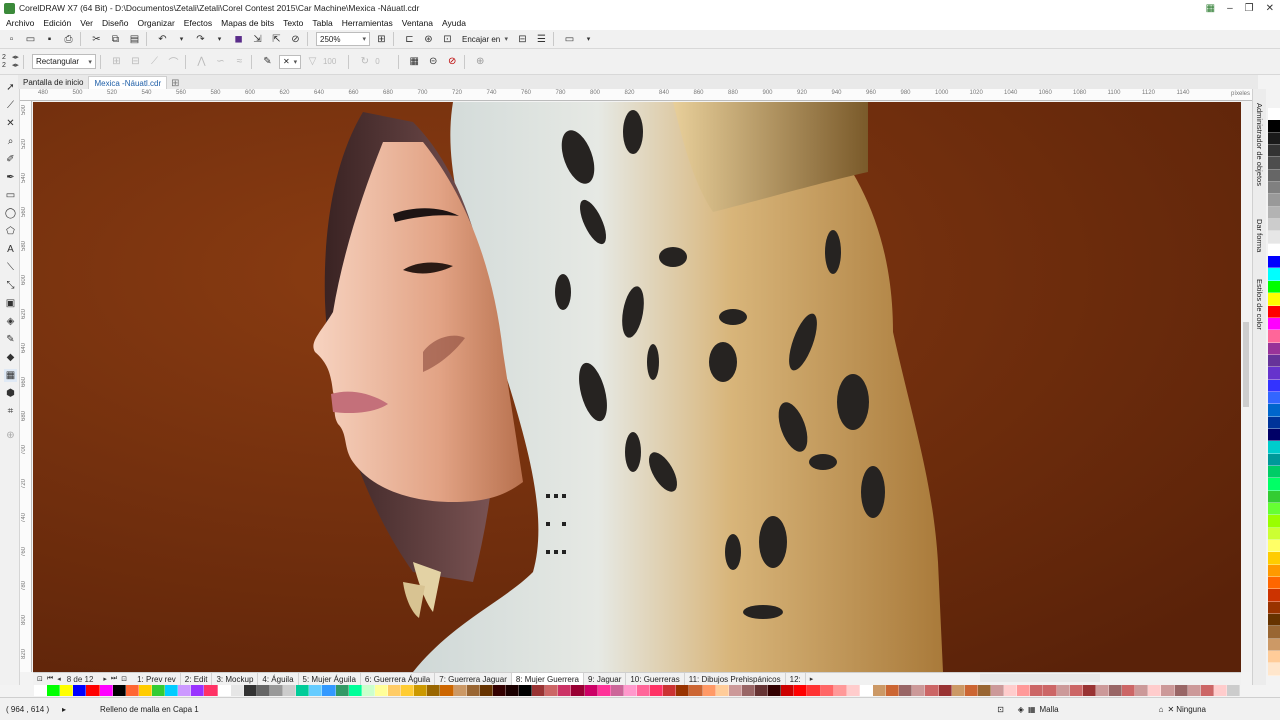 This screenshot has height=720, width=1280. What do you see at coordinates (367, 23) in the screenshot?
I see `menu-herramientas: Herramientas` at bounding box center [367, 23].